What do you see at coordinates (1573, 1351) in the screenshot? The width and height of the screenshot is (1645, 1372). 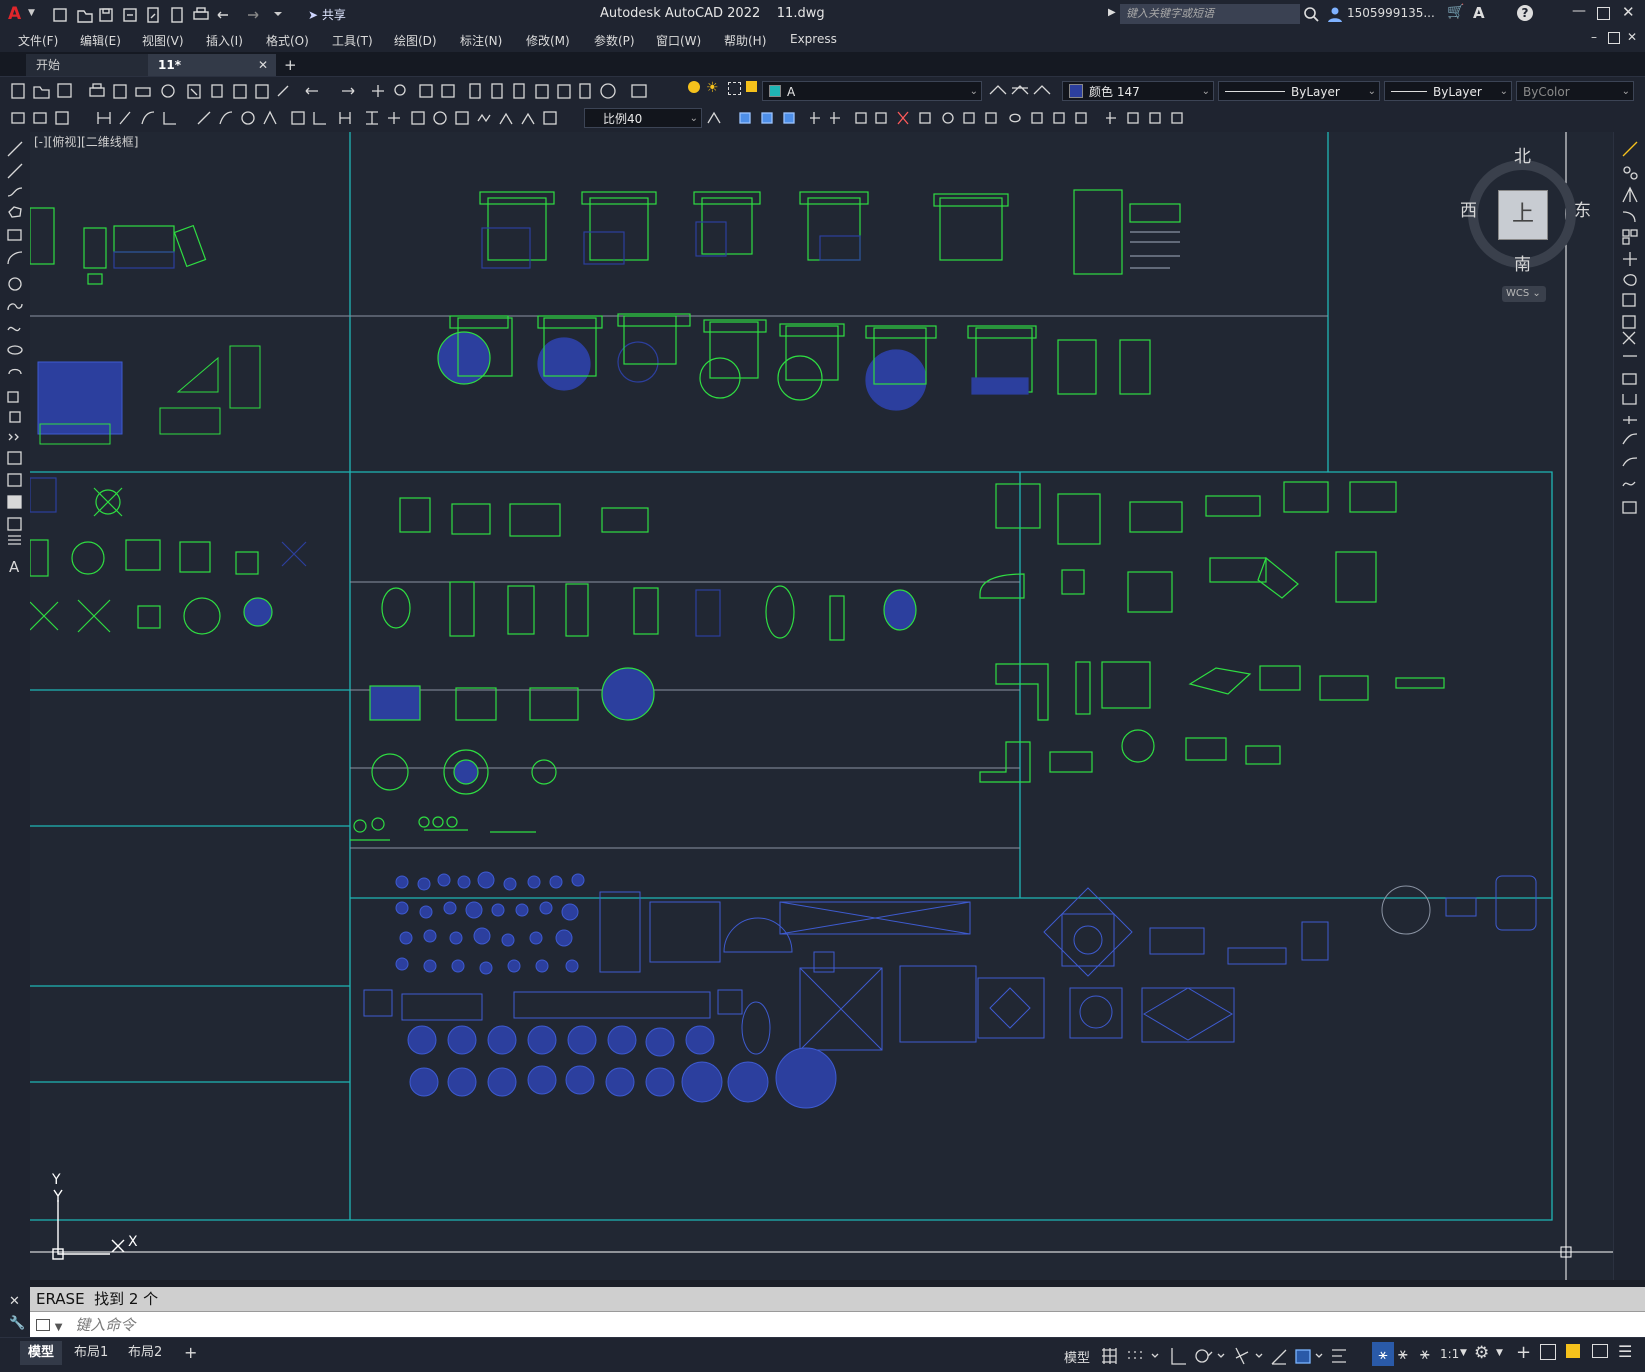 I see `hardware-acceleration-icon` at bounding box center [1573, 1351].